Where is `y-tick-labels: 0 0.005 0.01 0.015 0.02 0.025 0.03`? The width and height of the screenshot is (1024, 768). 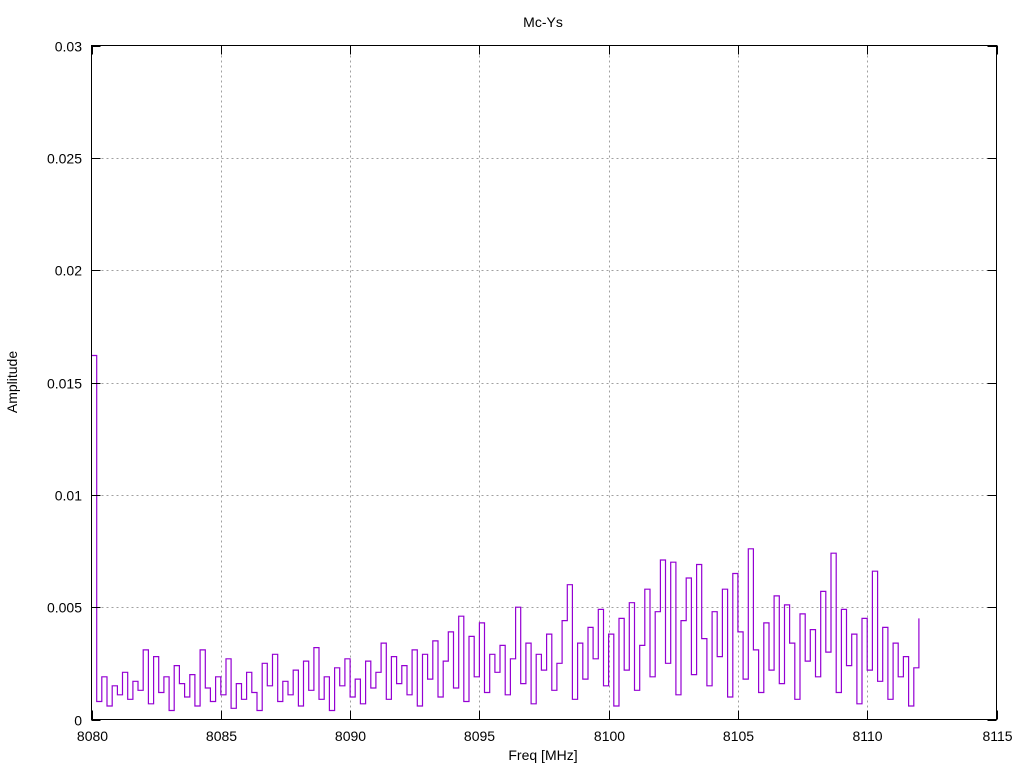
y-tick-labels: 0 0.005 0.01 0.015 0.02 0.025 0.03 is located at coordinates (64, 384).